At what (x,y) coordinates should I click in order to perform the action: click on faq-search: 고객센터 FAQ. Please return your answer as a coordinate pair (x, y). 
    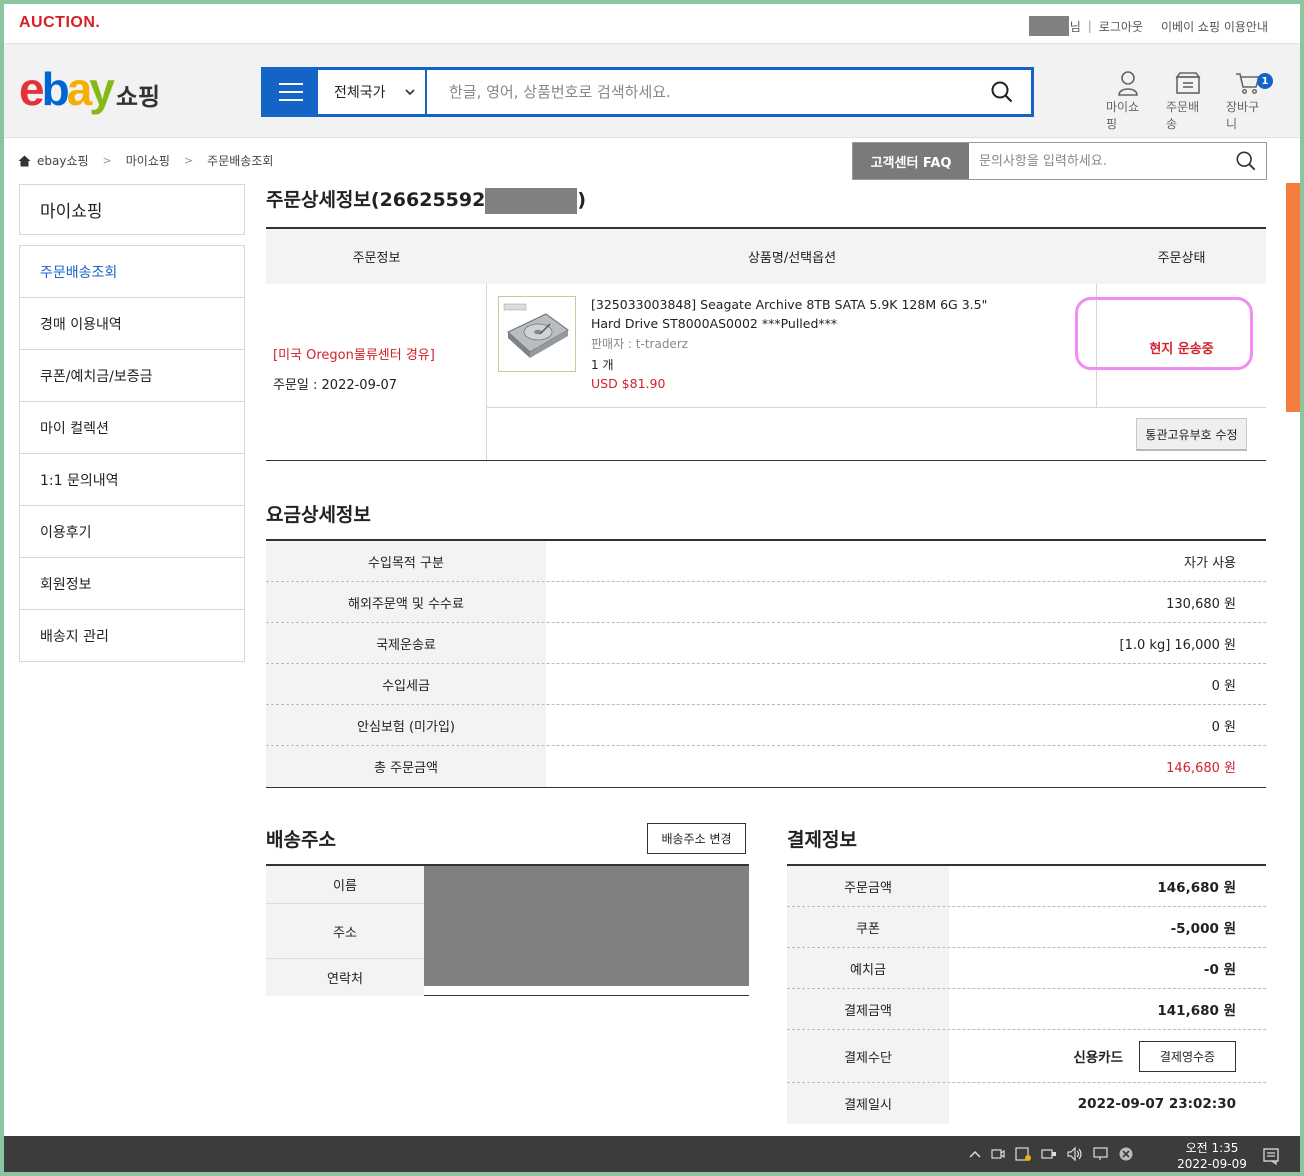
    Looking at the image, I should click on (1059, 161).